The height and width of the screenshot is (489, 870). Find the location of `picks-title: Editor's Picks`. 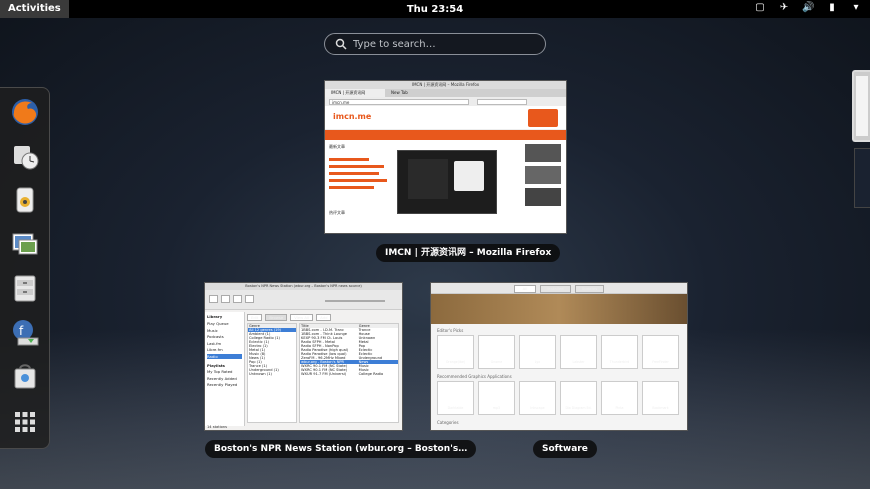

picks-title: Editor's Picks is located at coordinates (450, 330).